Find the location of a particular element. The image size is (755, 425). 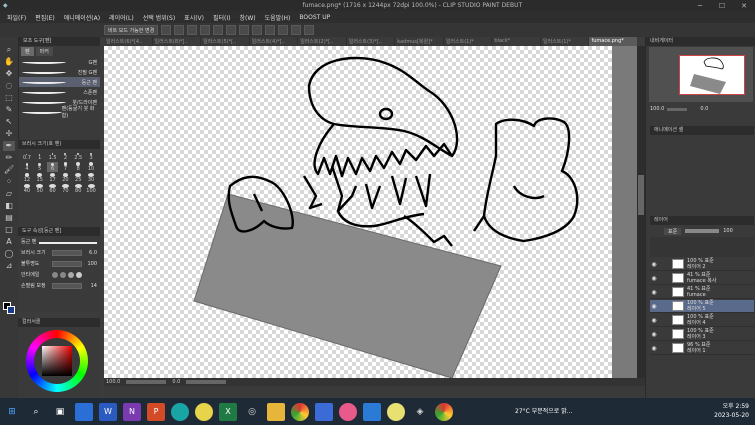

airbrush-icon: ⁘ is located at coordinates (9, 182).